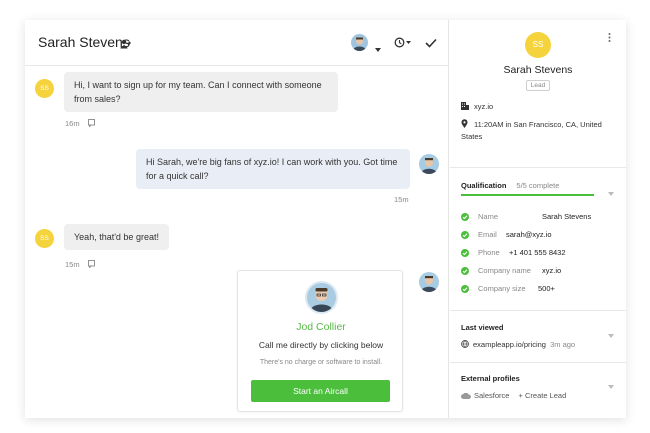 Image resolution: width=650 pixels, height=433 pixels. What do you see at coordinates (526, 217) in the screenshot?
I see `qualification-row: Name Sarah Stevens` at bounding box center [526, 217].